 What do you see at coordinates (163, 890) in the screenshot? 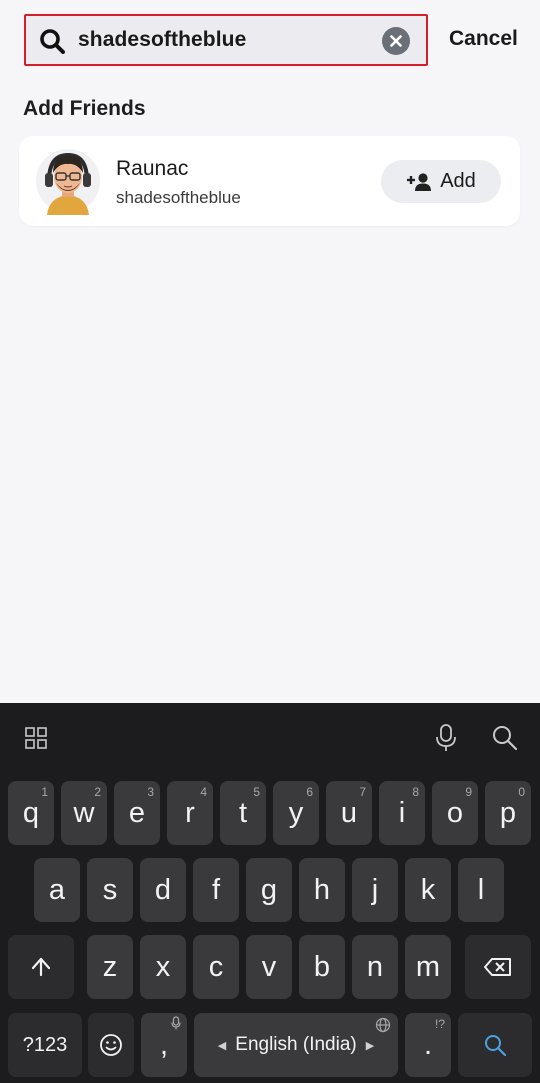
I see `key-d: d` at bounding box center [163, 890].